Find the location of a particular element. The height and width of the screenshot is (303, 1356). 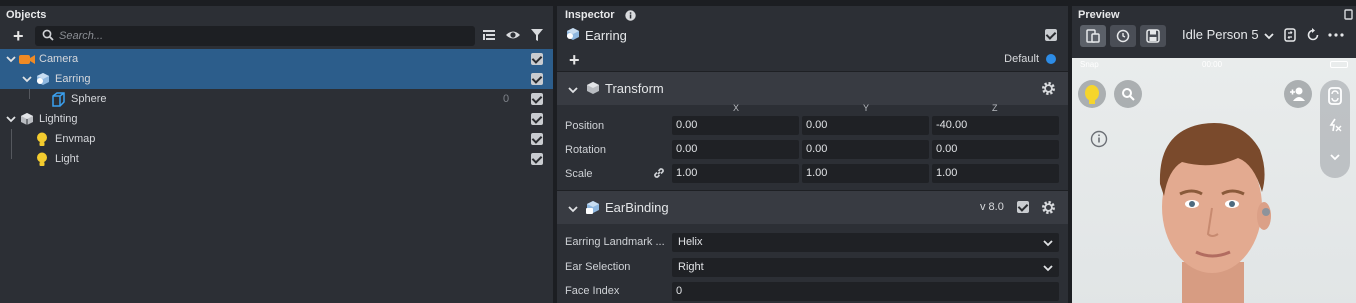

rotation-x-field: 0.00 is located at coordinates (735, 149).